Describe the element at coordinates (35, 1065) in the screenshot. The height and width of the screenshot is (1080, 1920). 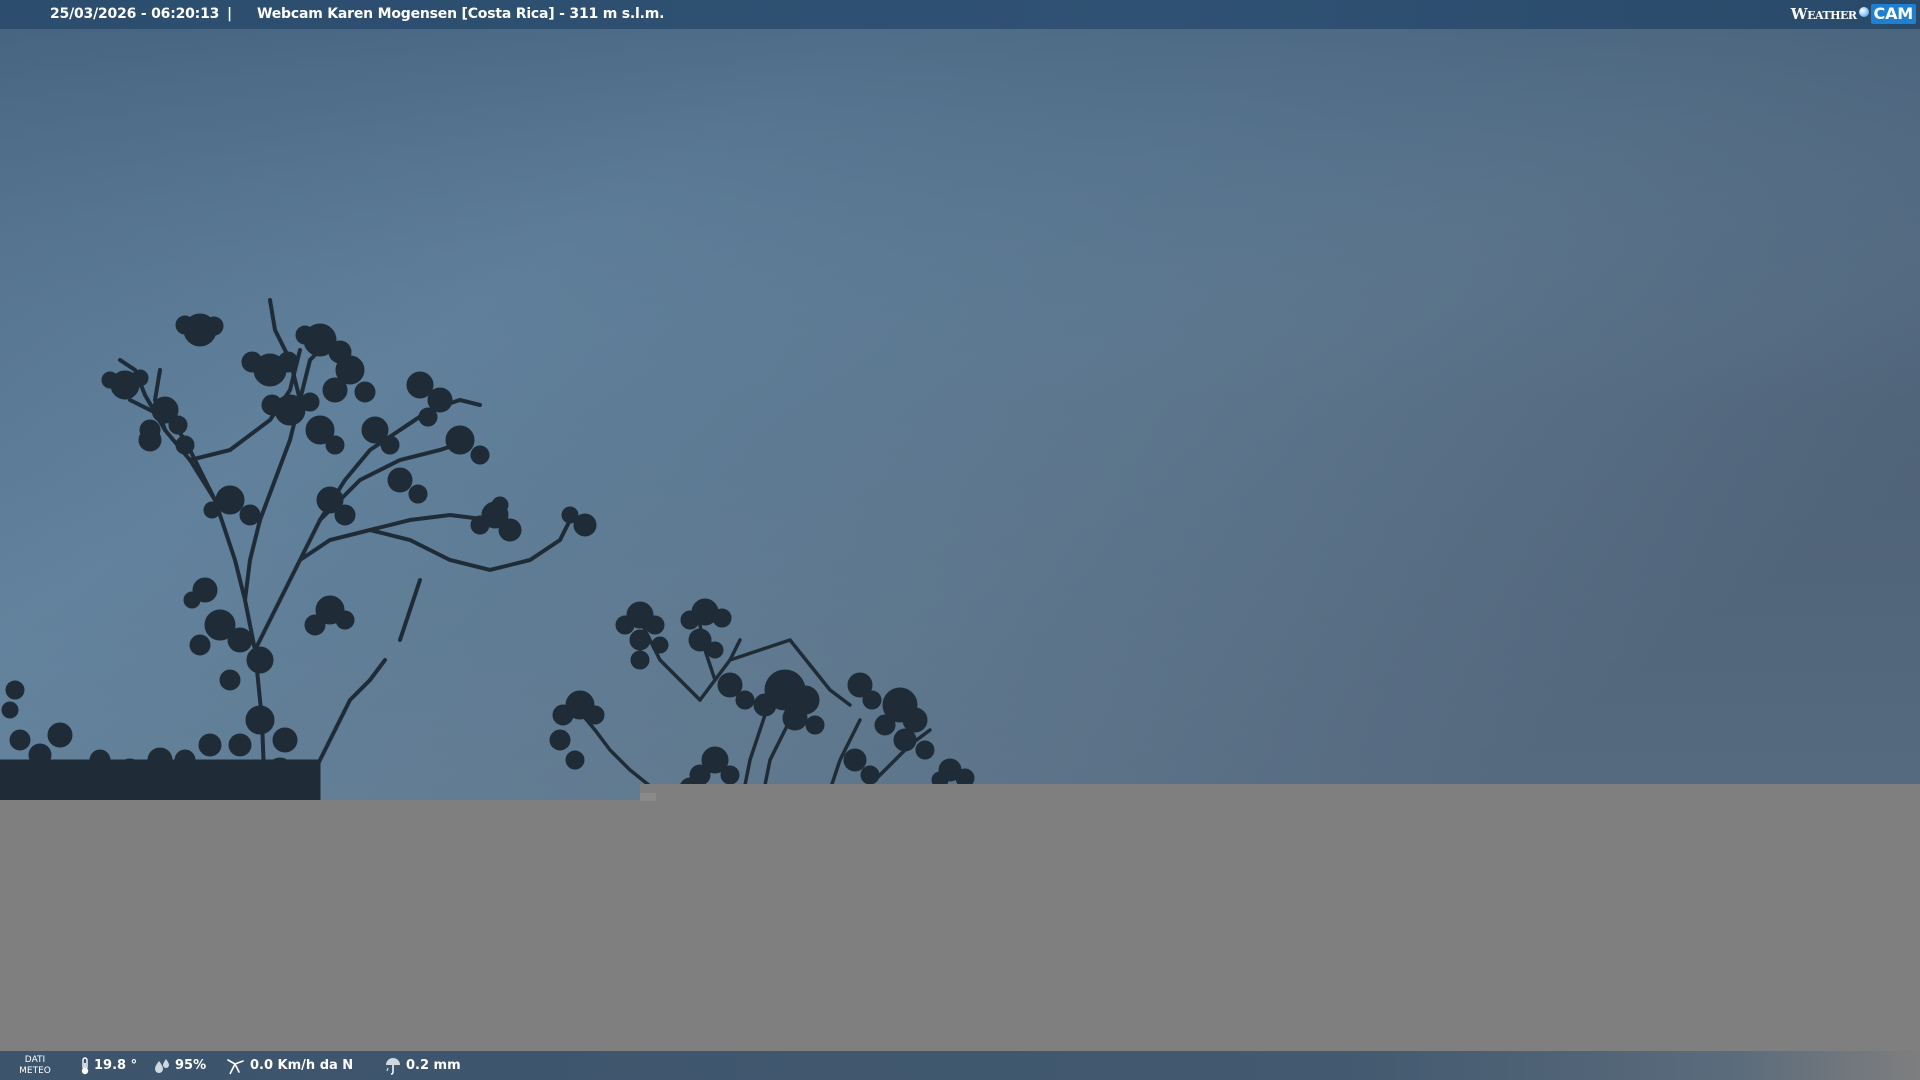
I see `weather-data-label: DATI METEO` at that location.